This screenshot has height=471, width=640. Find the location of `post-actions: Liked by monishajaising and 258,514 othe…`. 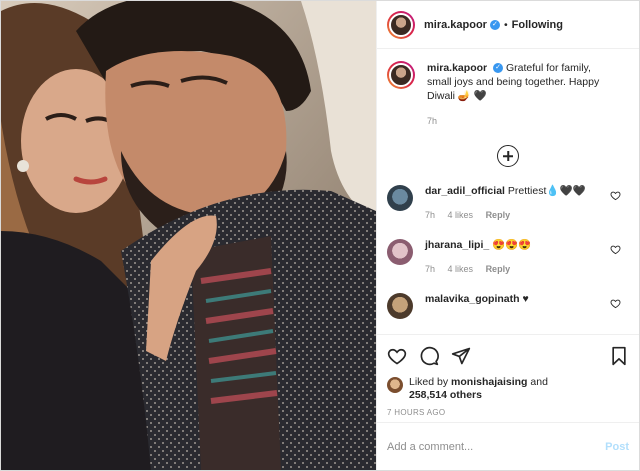

post-actions: Liked by monishajaising and 258,514 othe… is located at coordinates (508, 375).